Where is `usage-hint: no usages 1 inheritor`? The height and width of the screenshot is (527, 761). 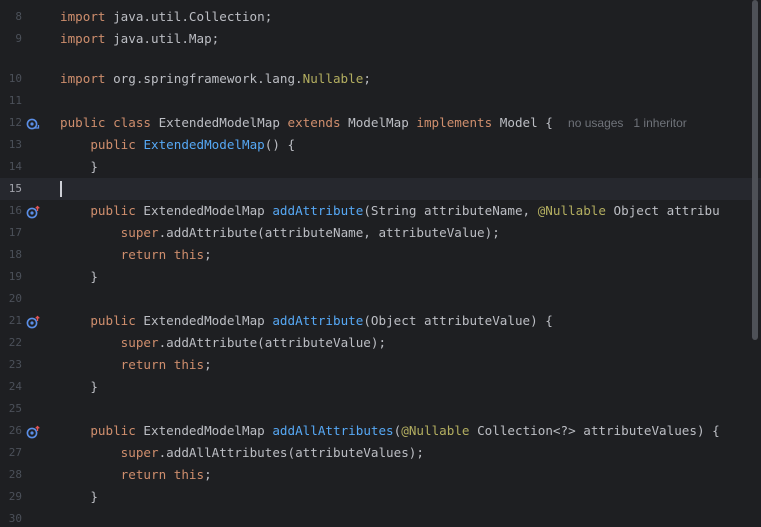 usage-hint: no usages 1 inheritor is located at coordinates (627, 123).